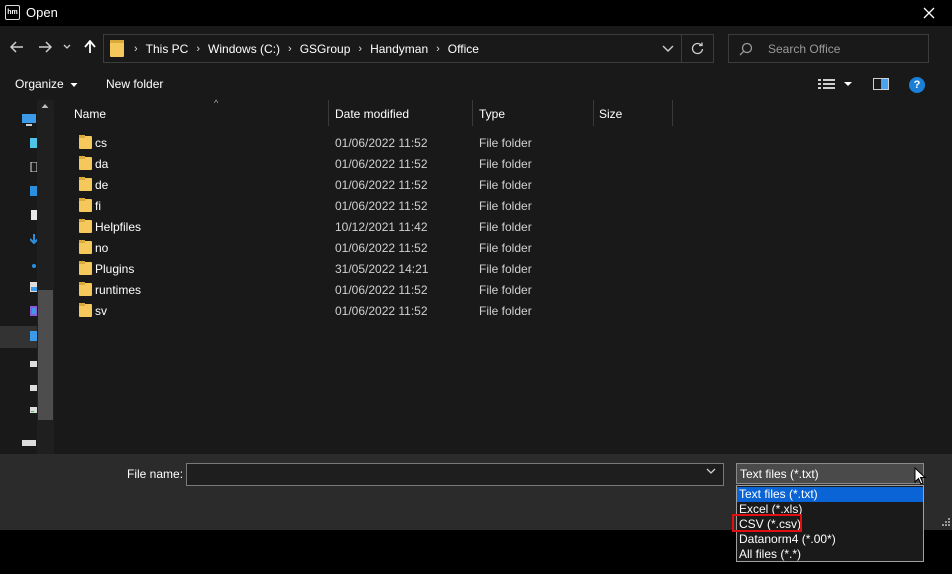 The width and height of the screenshot is (952, 574). What do you see at coordinates (503, 268) in the screenshot?
I see `table-row: Plugins 31/05/2022 14:21 File folder` at bounding box center [503, 268].